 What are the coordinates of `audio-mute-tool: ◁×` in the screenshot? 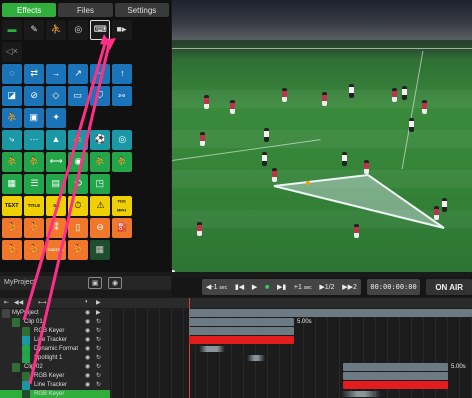 It's located at (12, 52).